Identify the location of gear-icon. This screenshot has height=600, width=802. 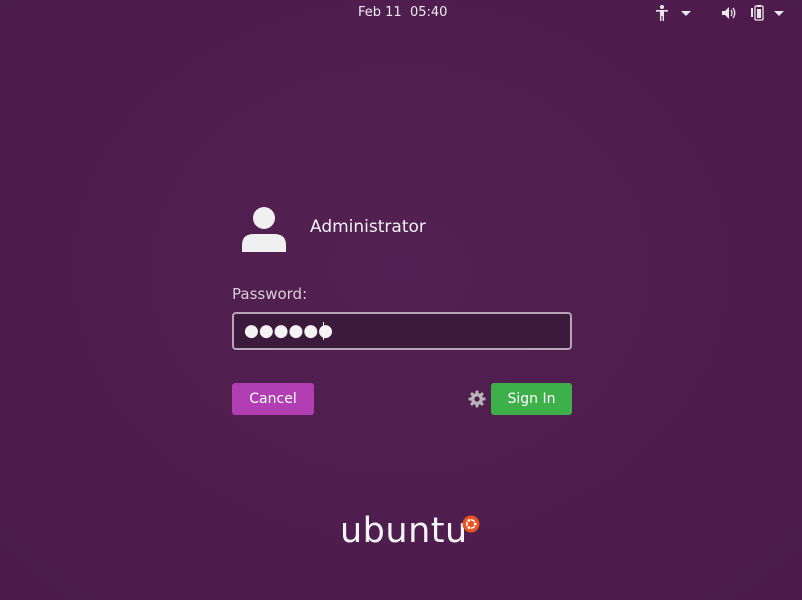
(477, 399).